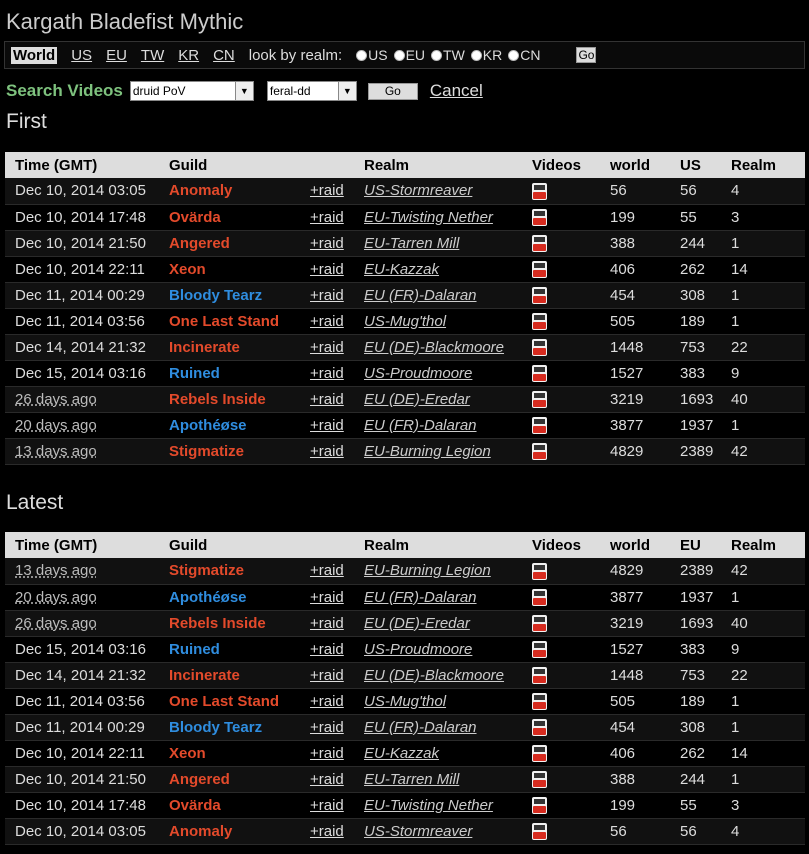  Describe the element at coordinates (81, 55) in the screenshot. I see `nav-region-us: US` at that location.